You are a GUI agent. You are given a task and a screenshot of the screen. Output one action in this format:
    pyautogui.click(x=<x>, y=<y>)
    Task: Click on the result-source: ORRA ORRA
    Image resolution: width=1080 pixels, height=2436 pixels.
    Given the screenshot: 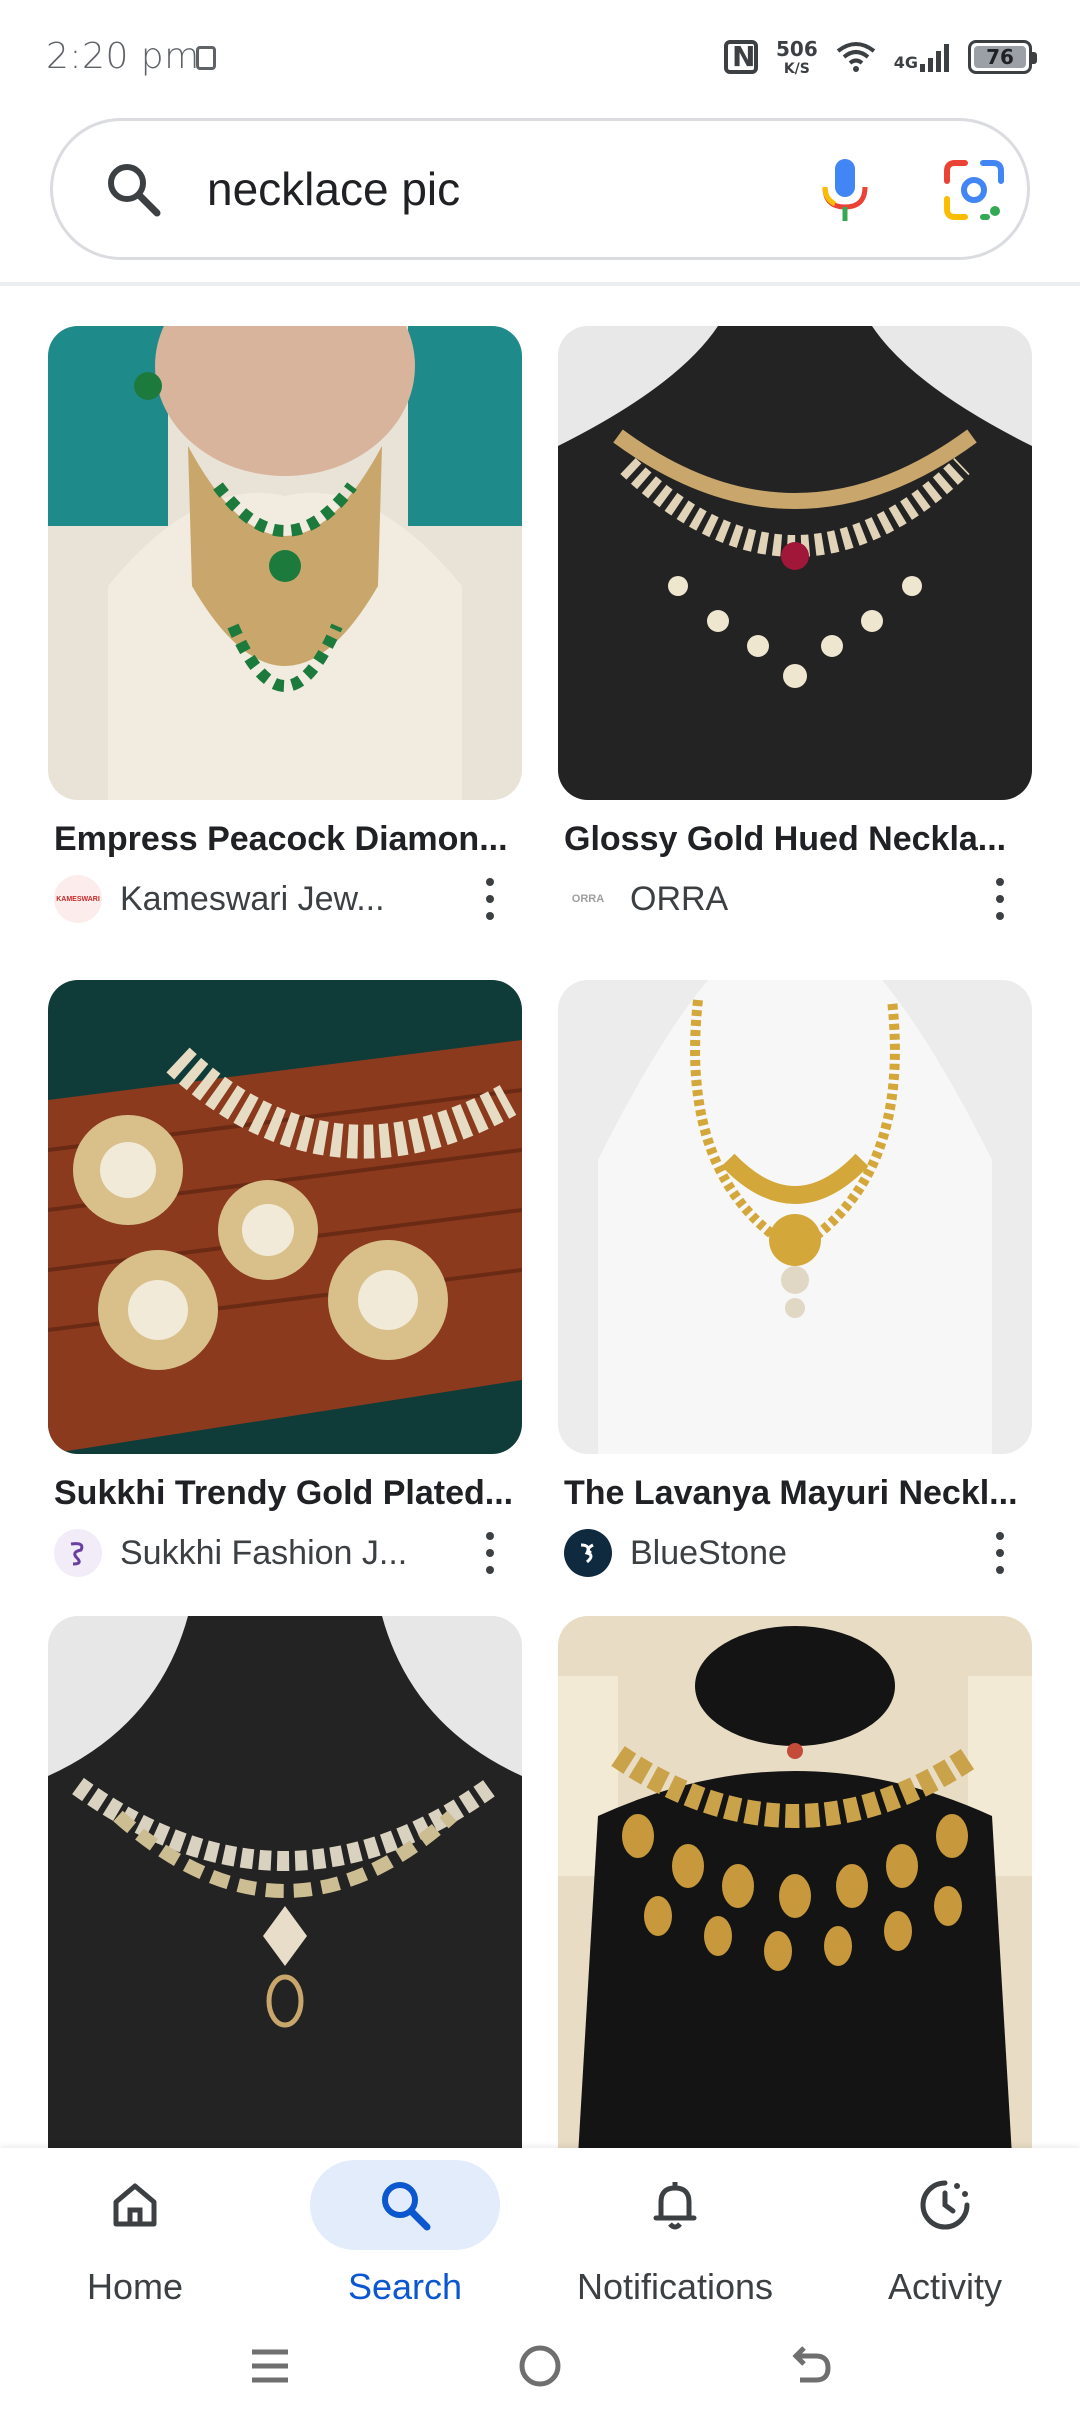 What is the action you would take?
    pyautogui.click(x=794, y=899)
    